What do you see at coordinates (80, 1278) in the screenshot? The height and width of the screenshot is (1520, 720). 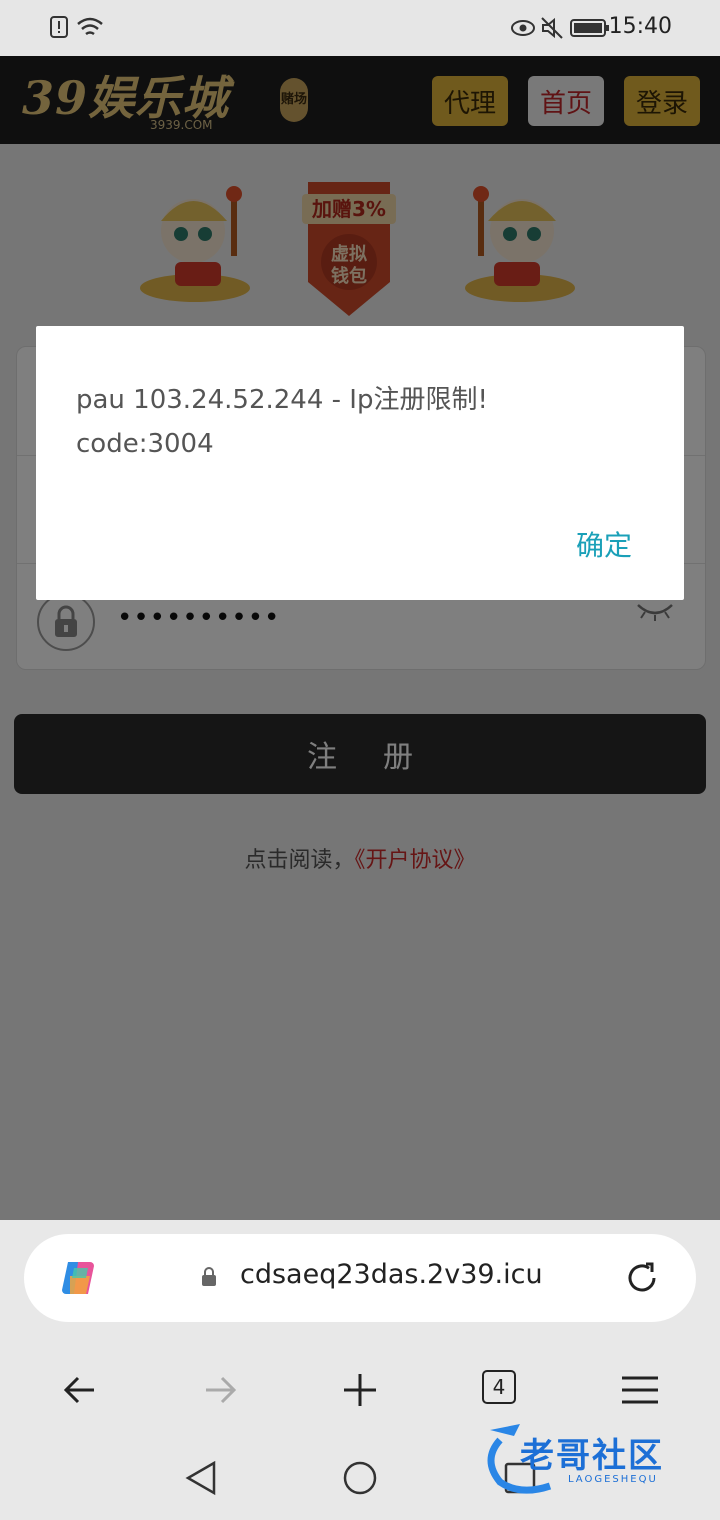 I see `copilot-icon` at bounding box center [80, 1278].